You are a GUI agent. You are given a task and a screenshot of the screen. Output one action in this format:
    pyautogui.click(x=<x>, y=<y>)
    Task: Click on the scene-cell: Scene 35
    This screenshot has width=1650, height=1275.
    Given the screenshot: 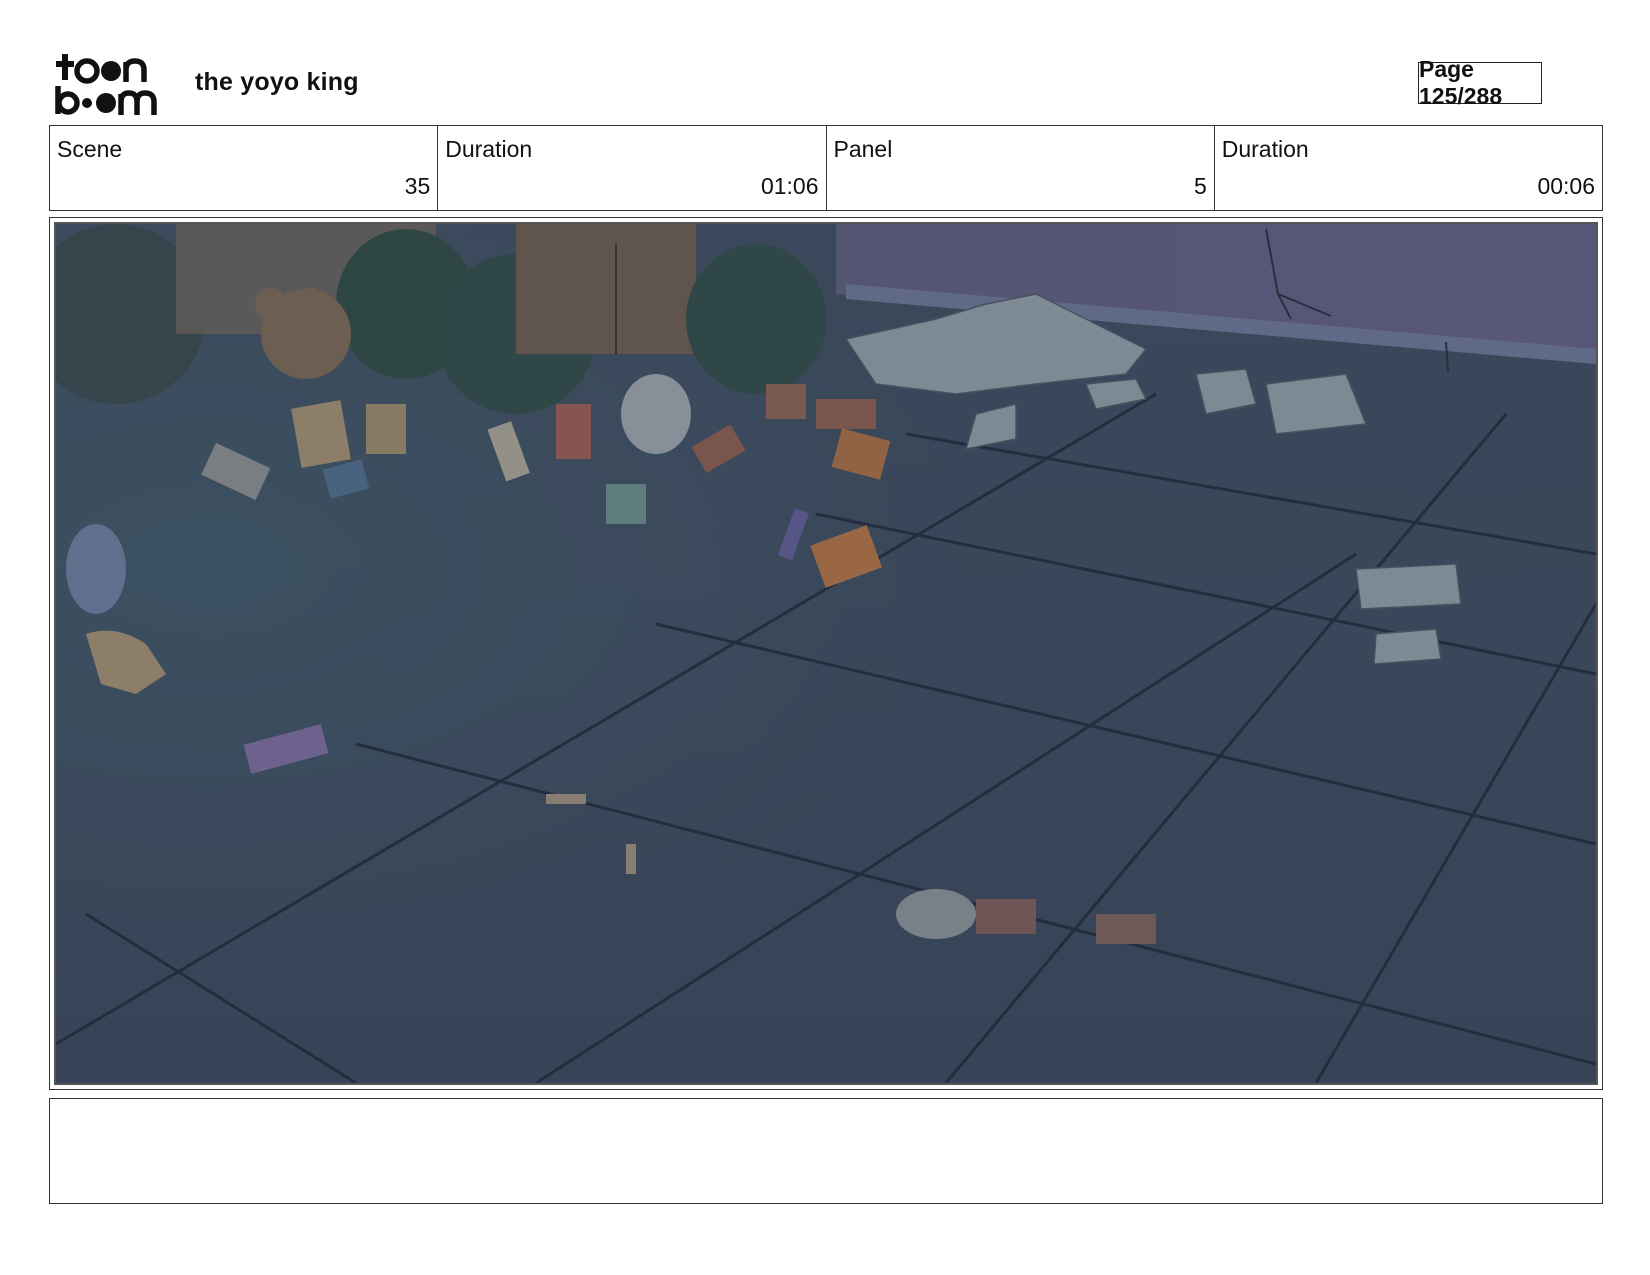 What is the action you would take?
    pyautogui.click(x=244, y=168)
    